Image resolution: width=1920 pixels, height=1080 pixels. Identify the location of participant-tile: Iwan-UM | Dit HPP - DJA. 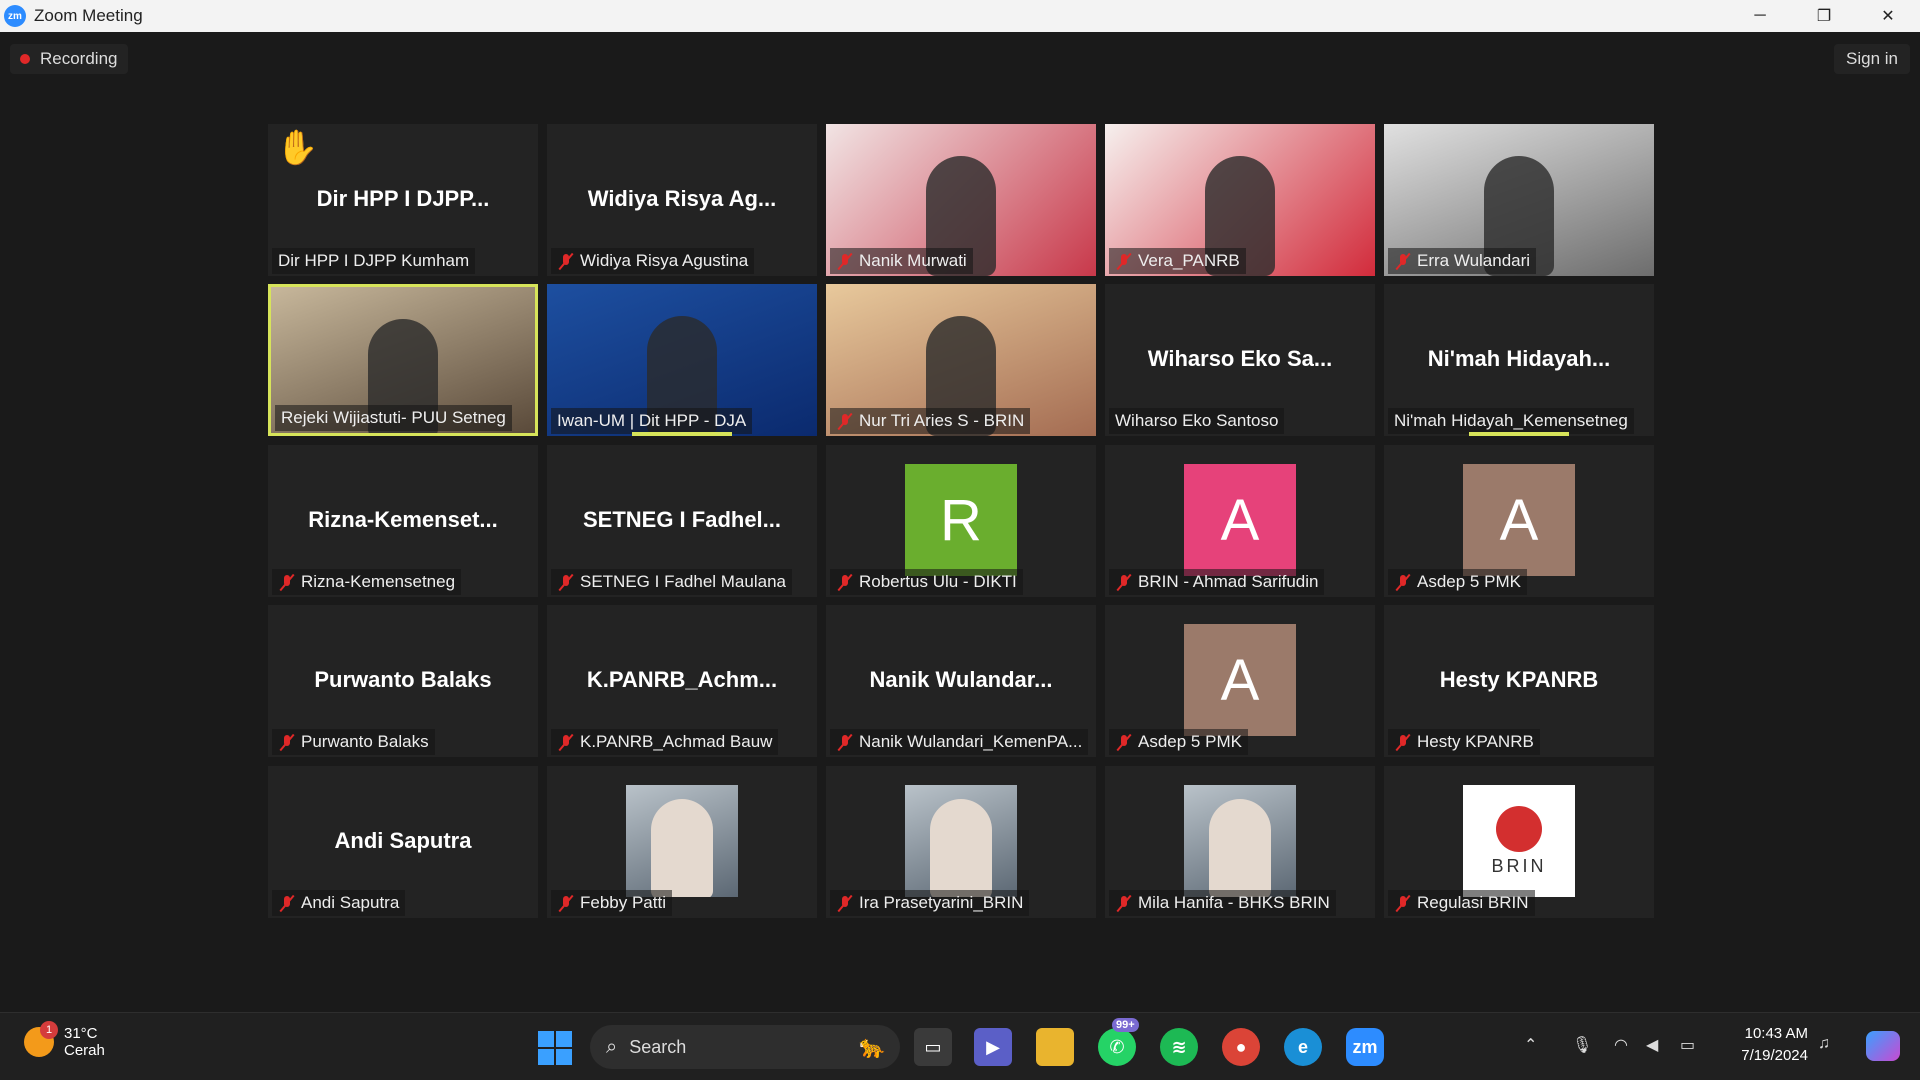
(682, 360).